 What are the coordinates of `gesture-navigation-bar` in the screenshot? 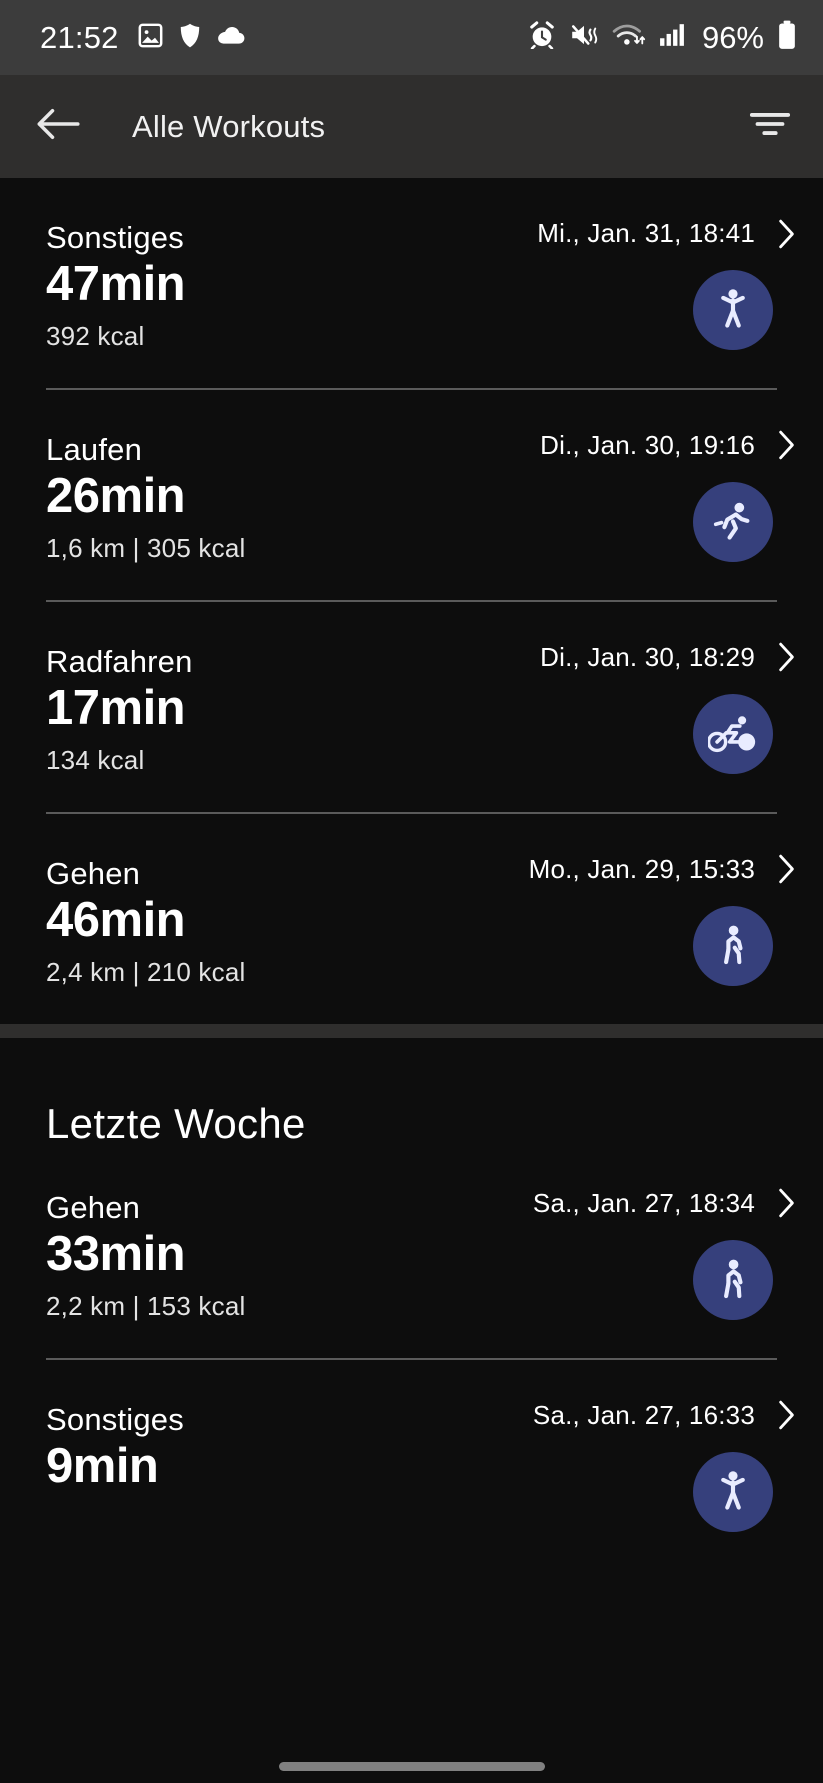 It's located at (411, 1766).